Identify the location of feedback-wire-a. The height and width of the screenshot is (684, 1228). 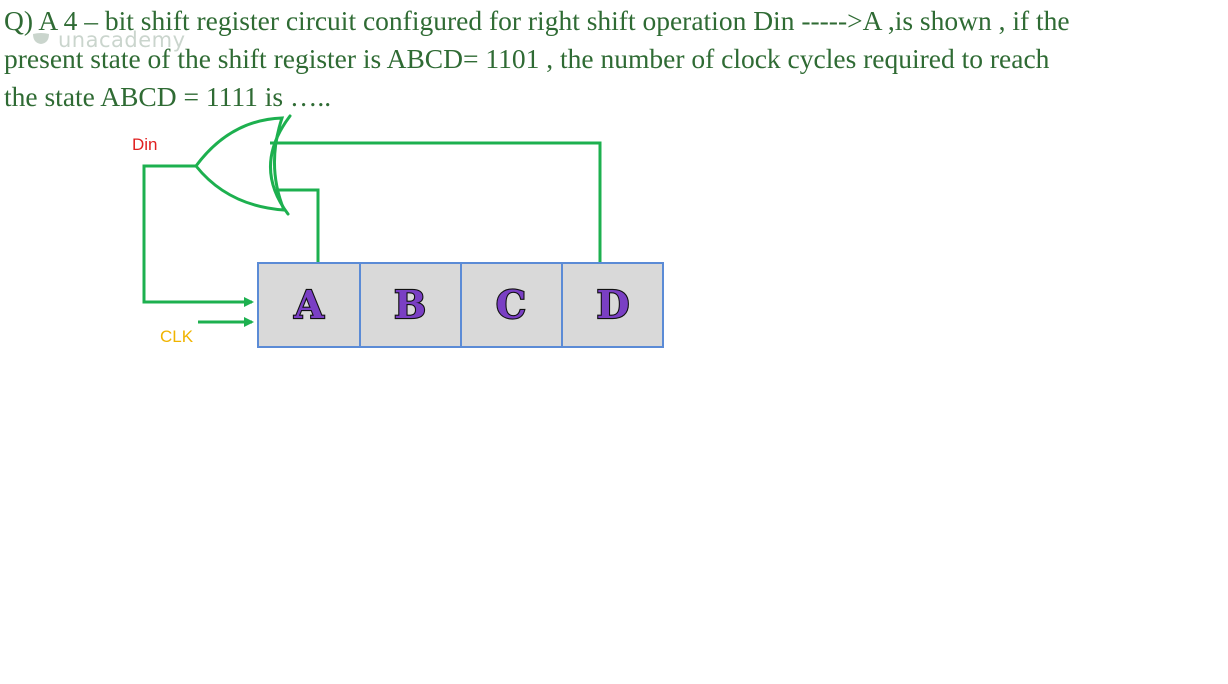
(298, 225).